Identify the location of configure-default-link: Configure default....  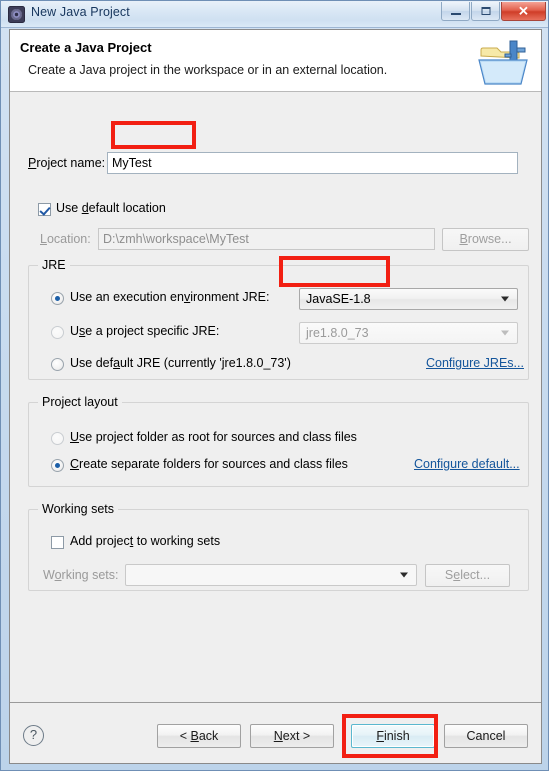
(467, 464).